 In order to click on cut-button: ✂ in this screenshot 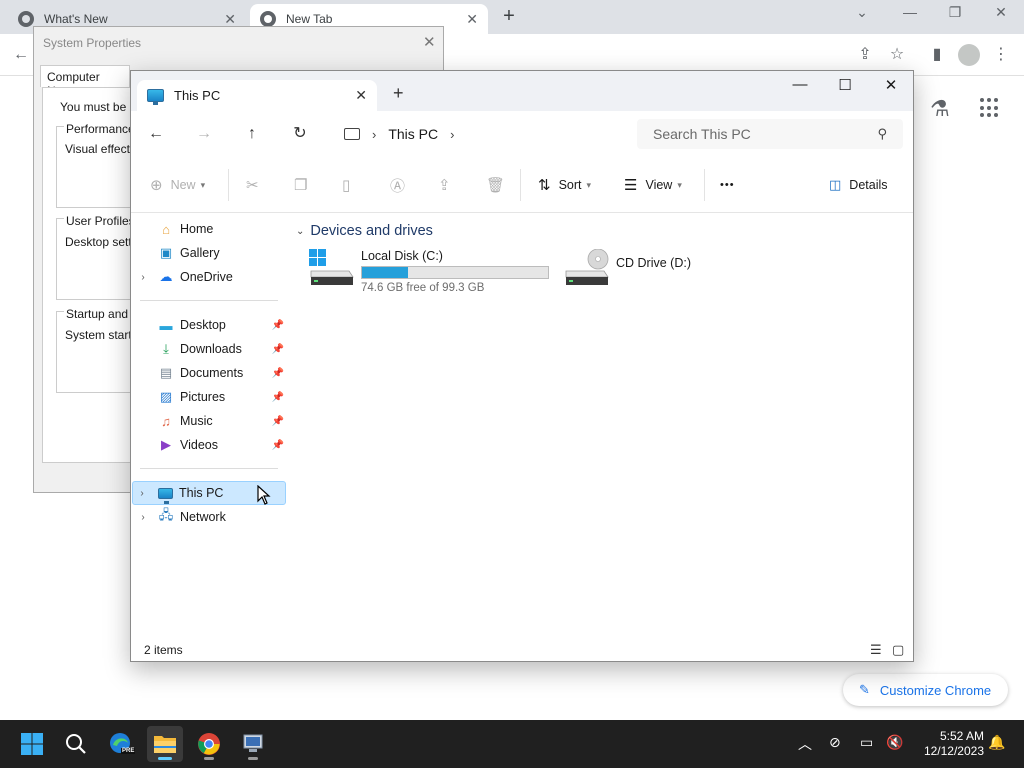, I will do `click(256, 185)`.